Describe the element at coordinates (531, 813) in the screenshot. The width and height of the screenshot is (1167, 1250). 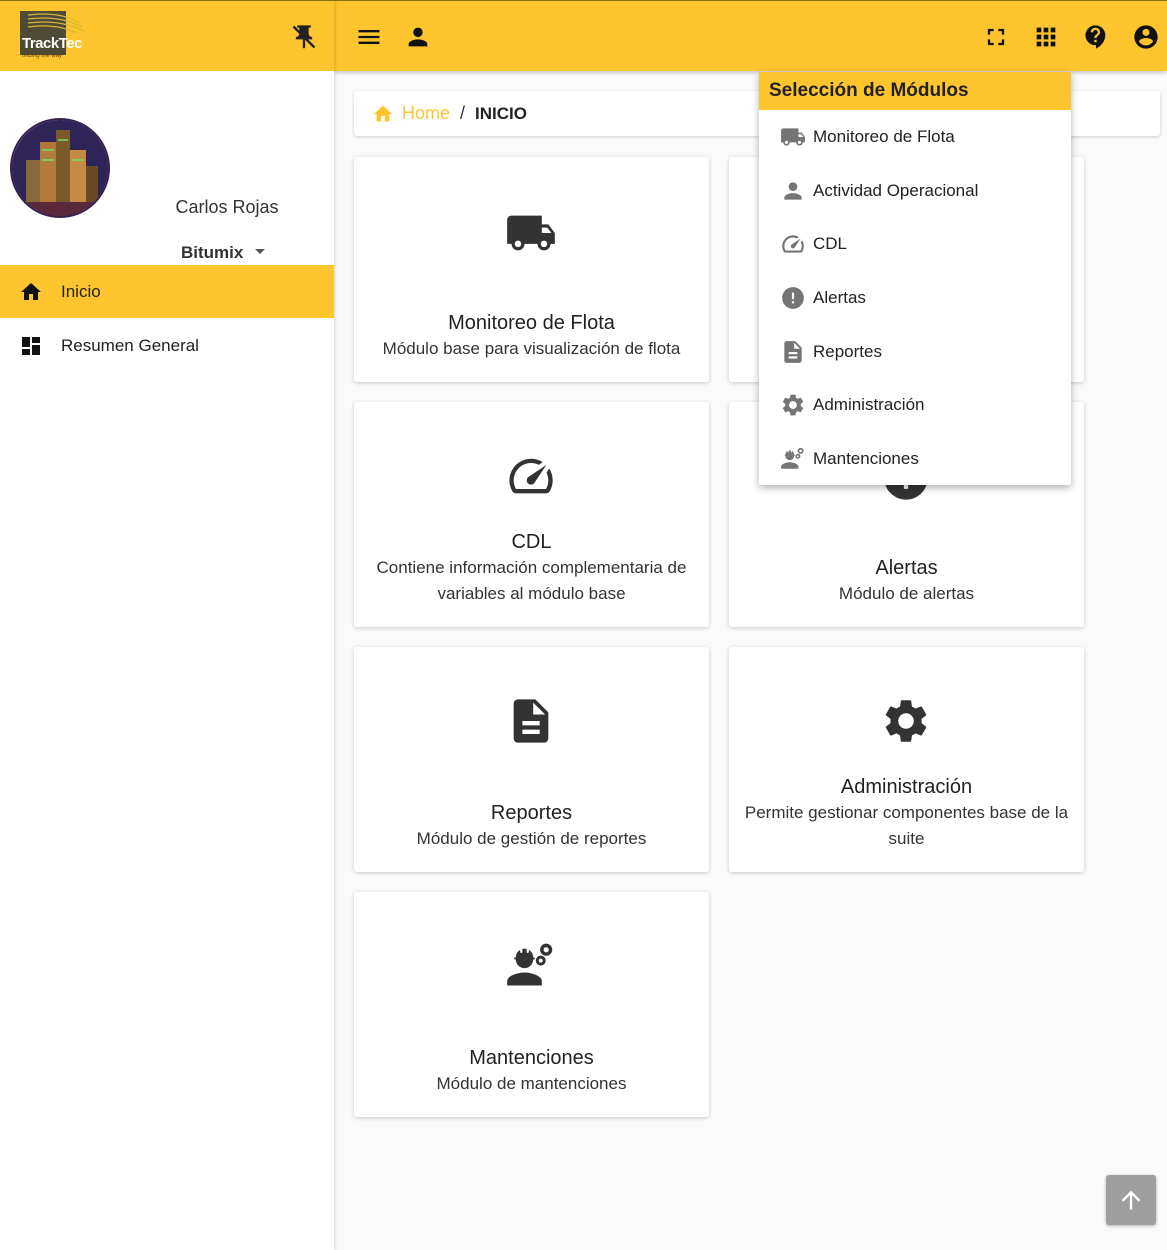
I see `card-title: Reportes` at that location.